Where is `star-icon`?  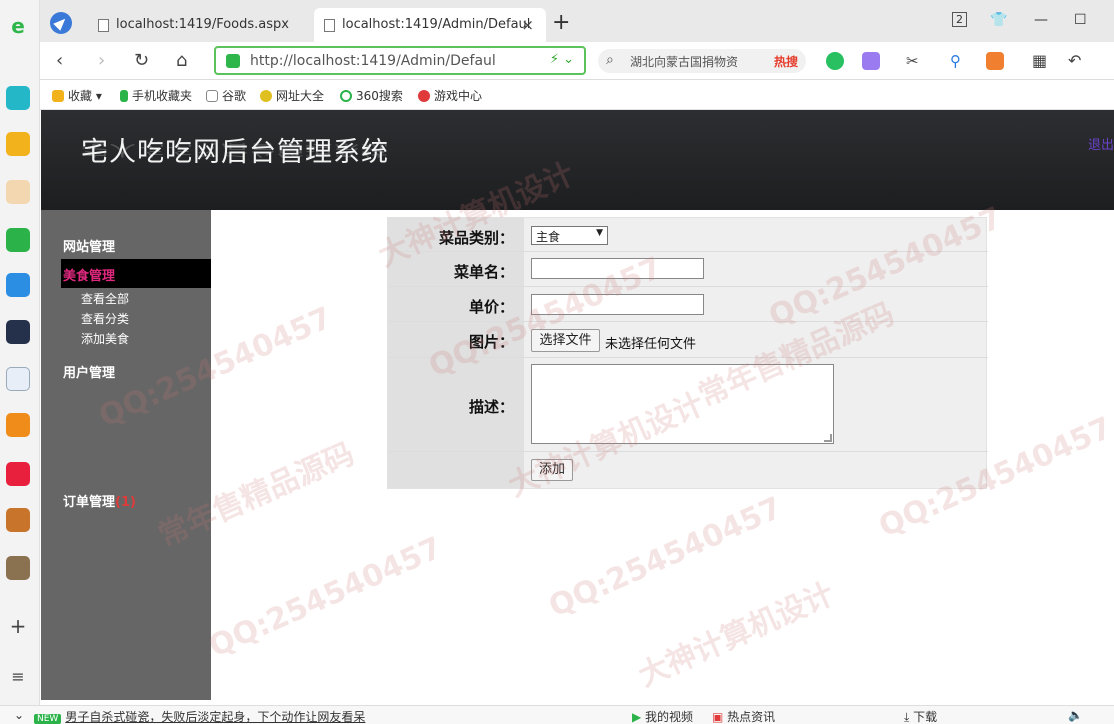 star-icon is located at coordinates (58, 96).